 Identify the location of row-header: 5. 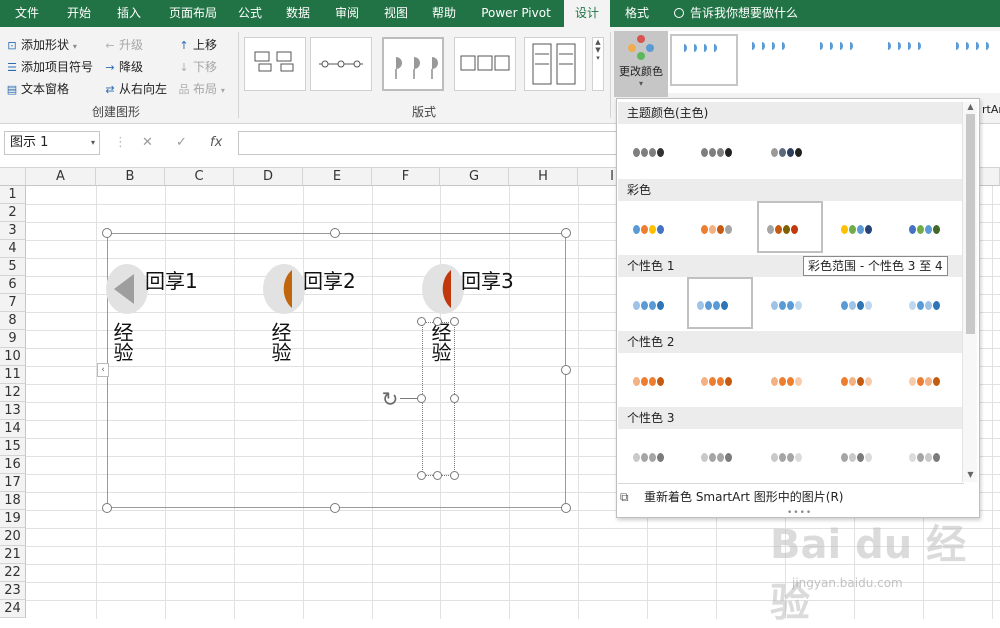
(13, 267).